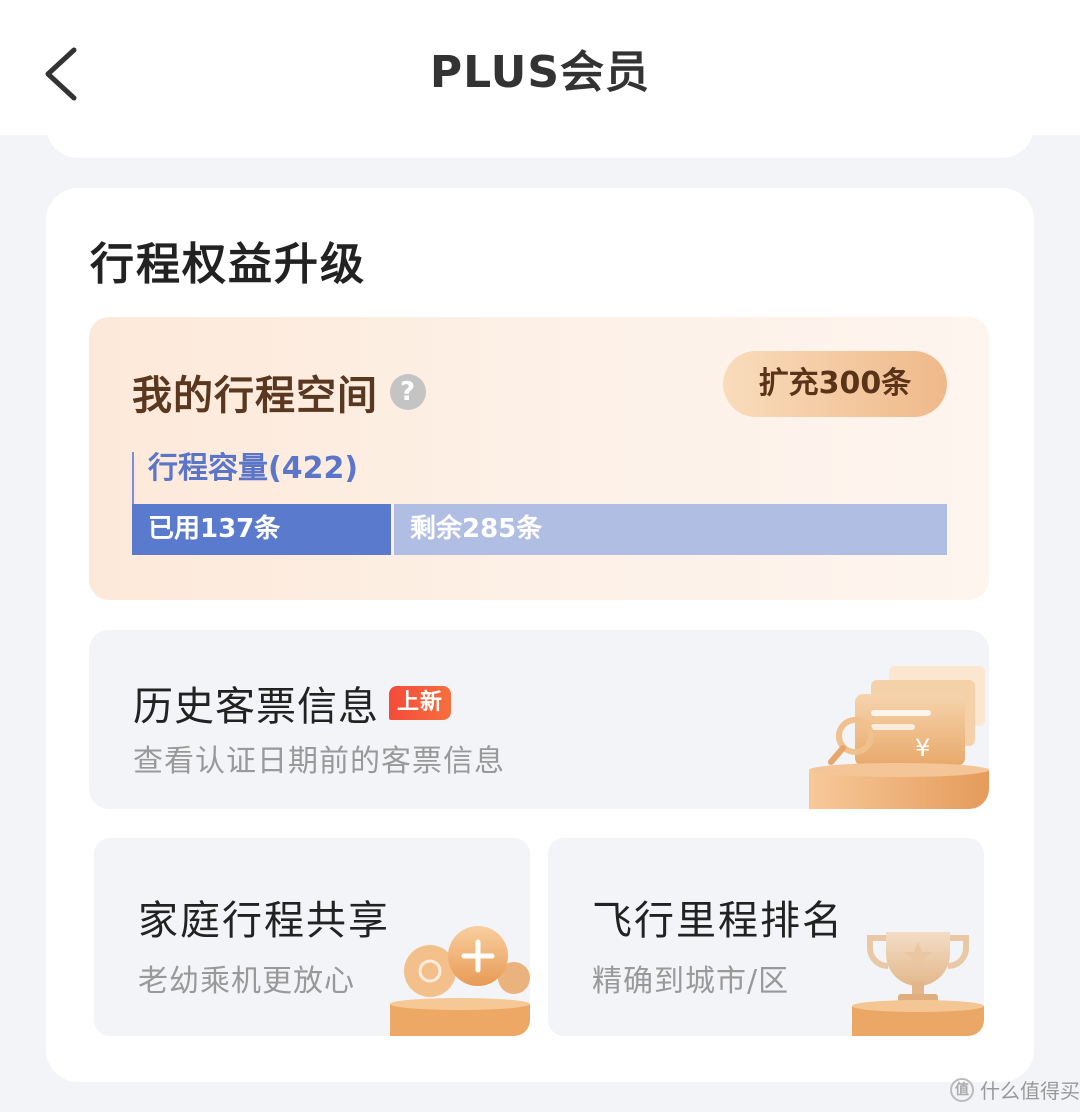 Image resolution: width=1080 pixels, height=1112 pixels. What do you see at coordinates (255, 396) in the screenshot?
I see `trip-space-title-text: 我的行程空间` at bounding box center [255, 396].